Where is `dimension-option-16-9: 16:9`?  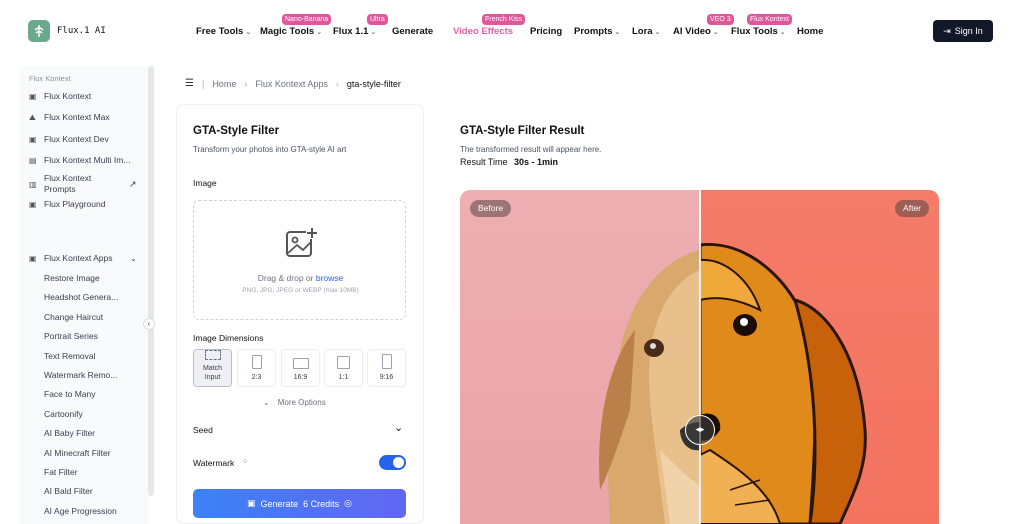
dimension-option-16-9: 16:9 is located at coordinates (300, 368).